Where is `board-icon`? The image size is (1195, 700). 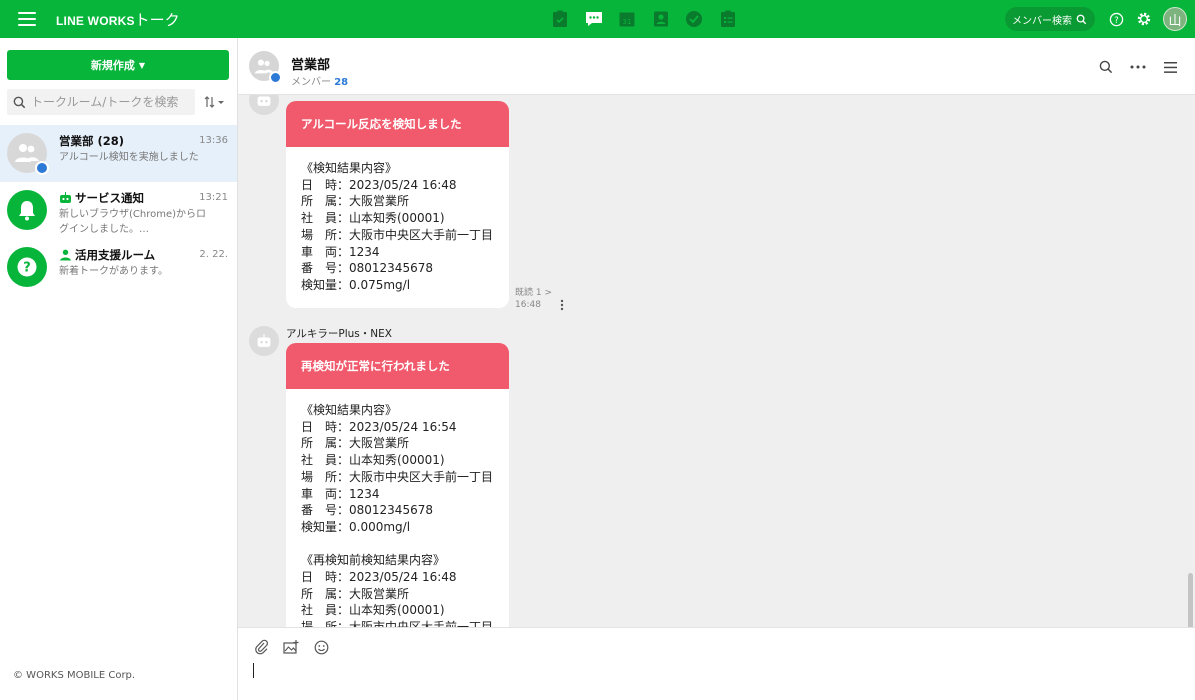 board-icon is located at coordinates (560, 19).